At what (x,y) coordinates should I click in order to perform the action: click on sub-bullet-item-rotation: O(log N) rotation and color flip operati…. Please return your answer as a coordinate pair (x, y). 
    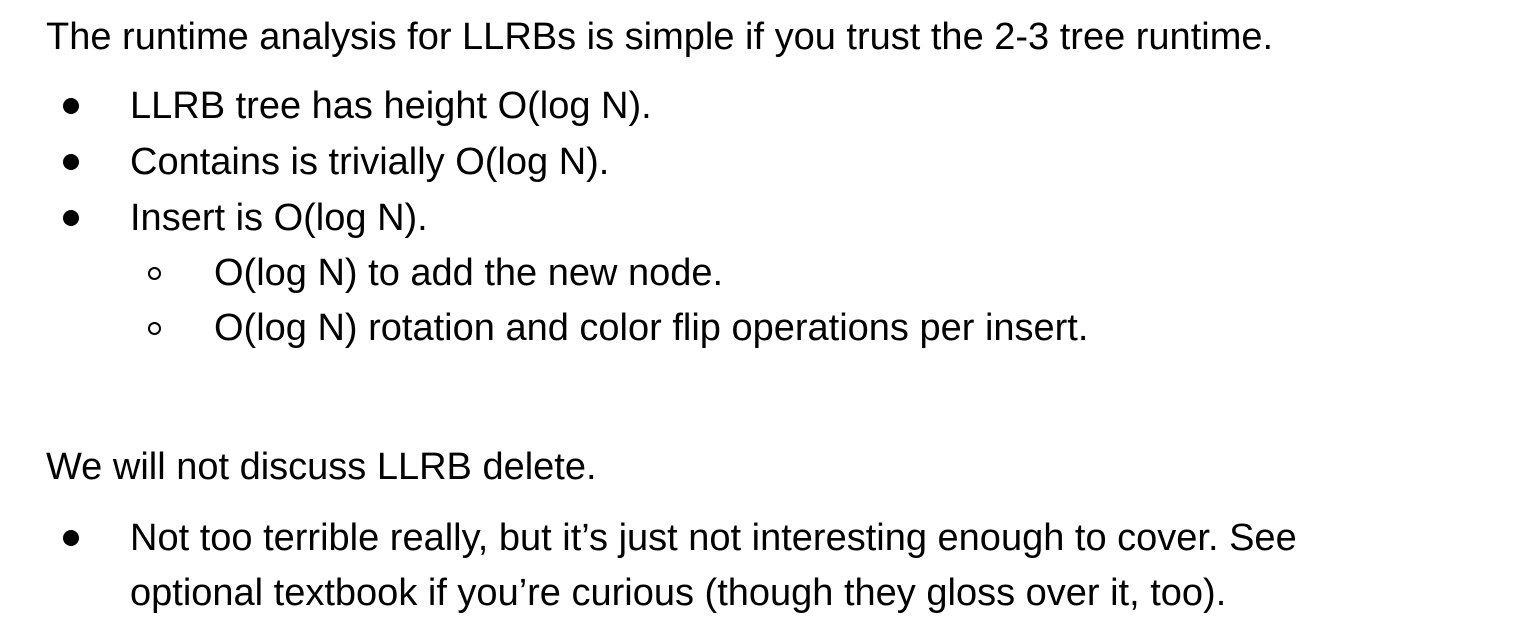
    Looking at the image, I should click on (651, 328).